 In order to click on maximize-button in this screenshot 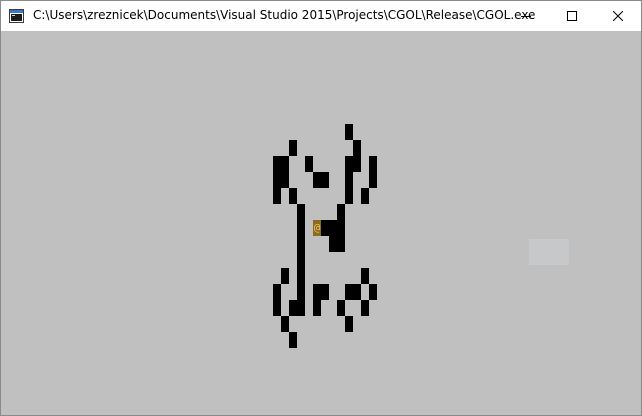, I will do `click(572, 16)`.